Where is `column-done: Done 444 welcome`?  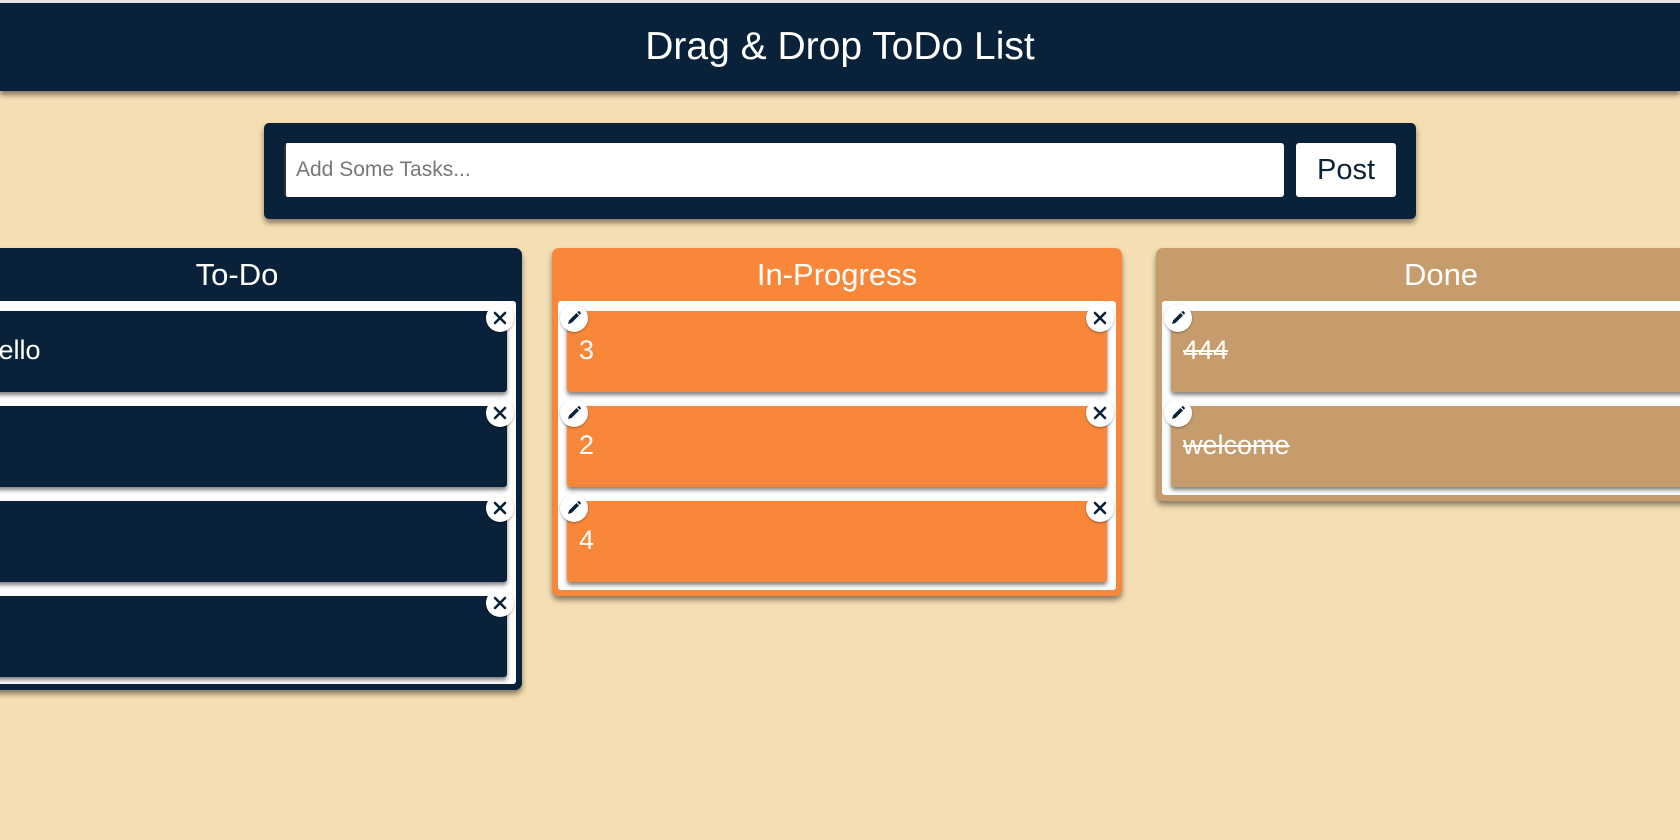
column-done: Done 444 welcome is located at coordinates (1418, 374).